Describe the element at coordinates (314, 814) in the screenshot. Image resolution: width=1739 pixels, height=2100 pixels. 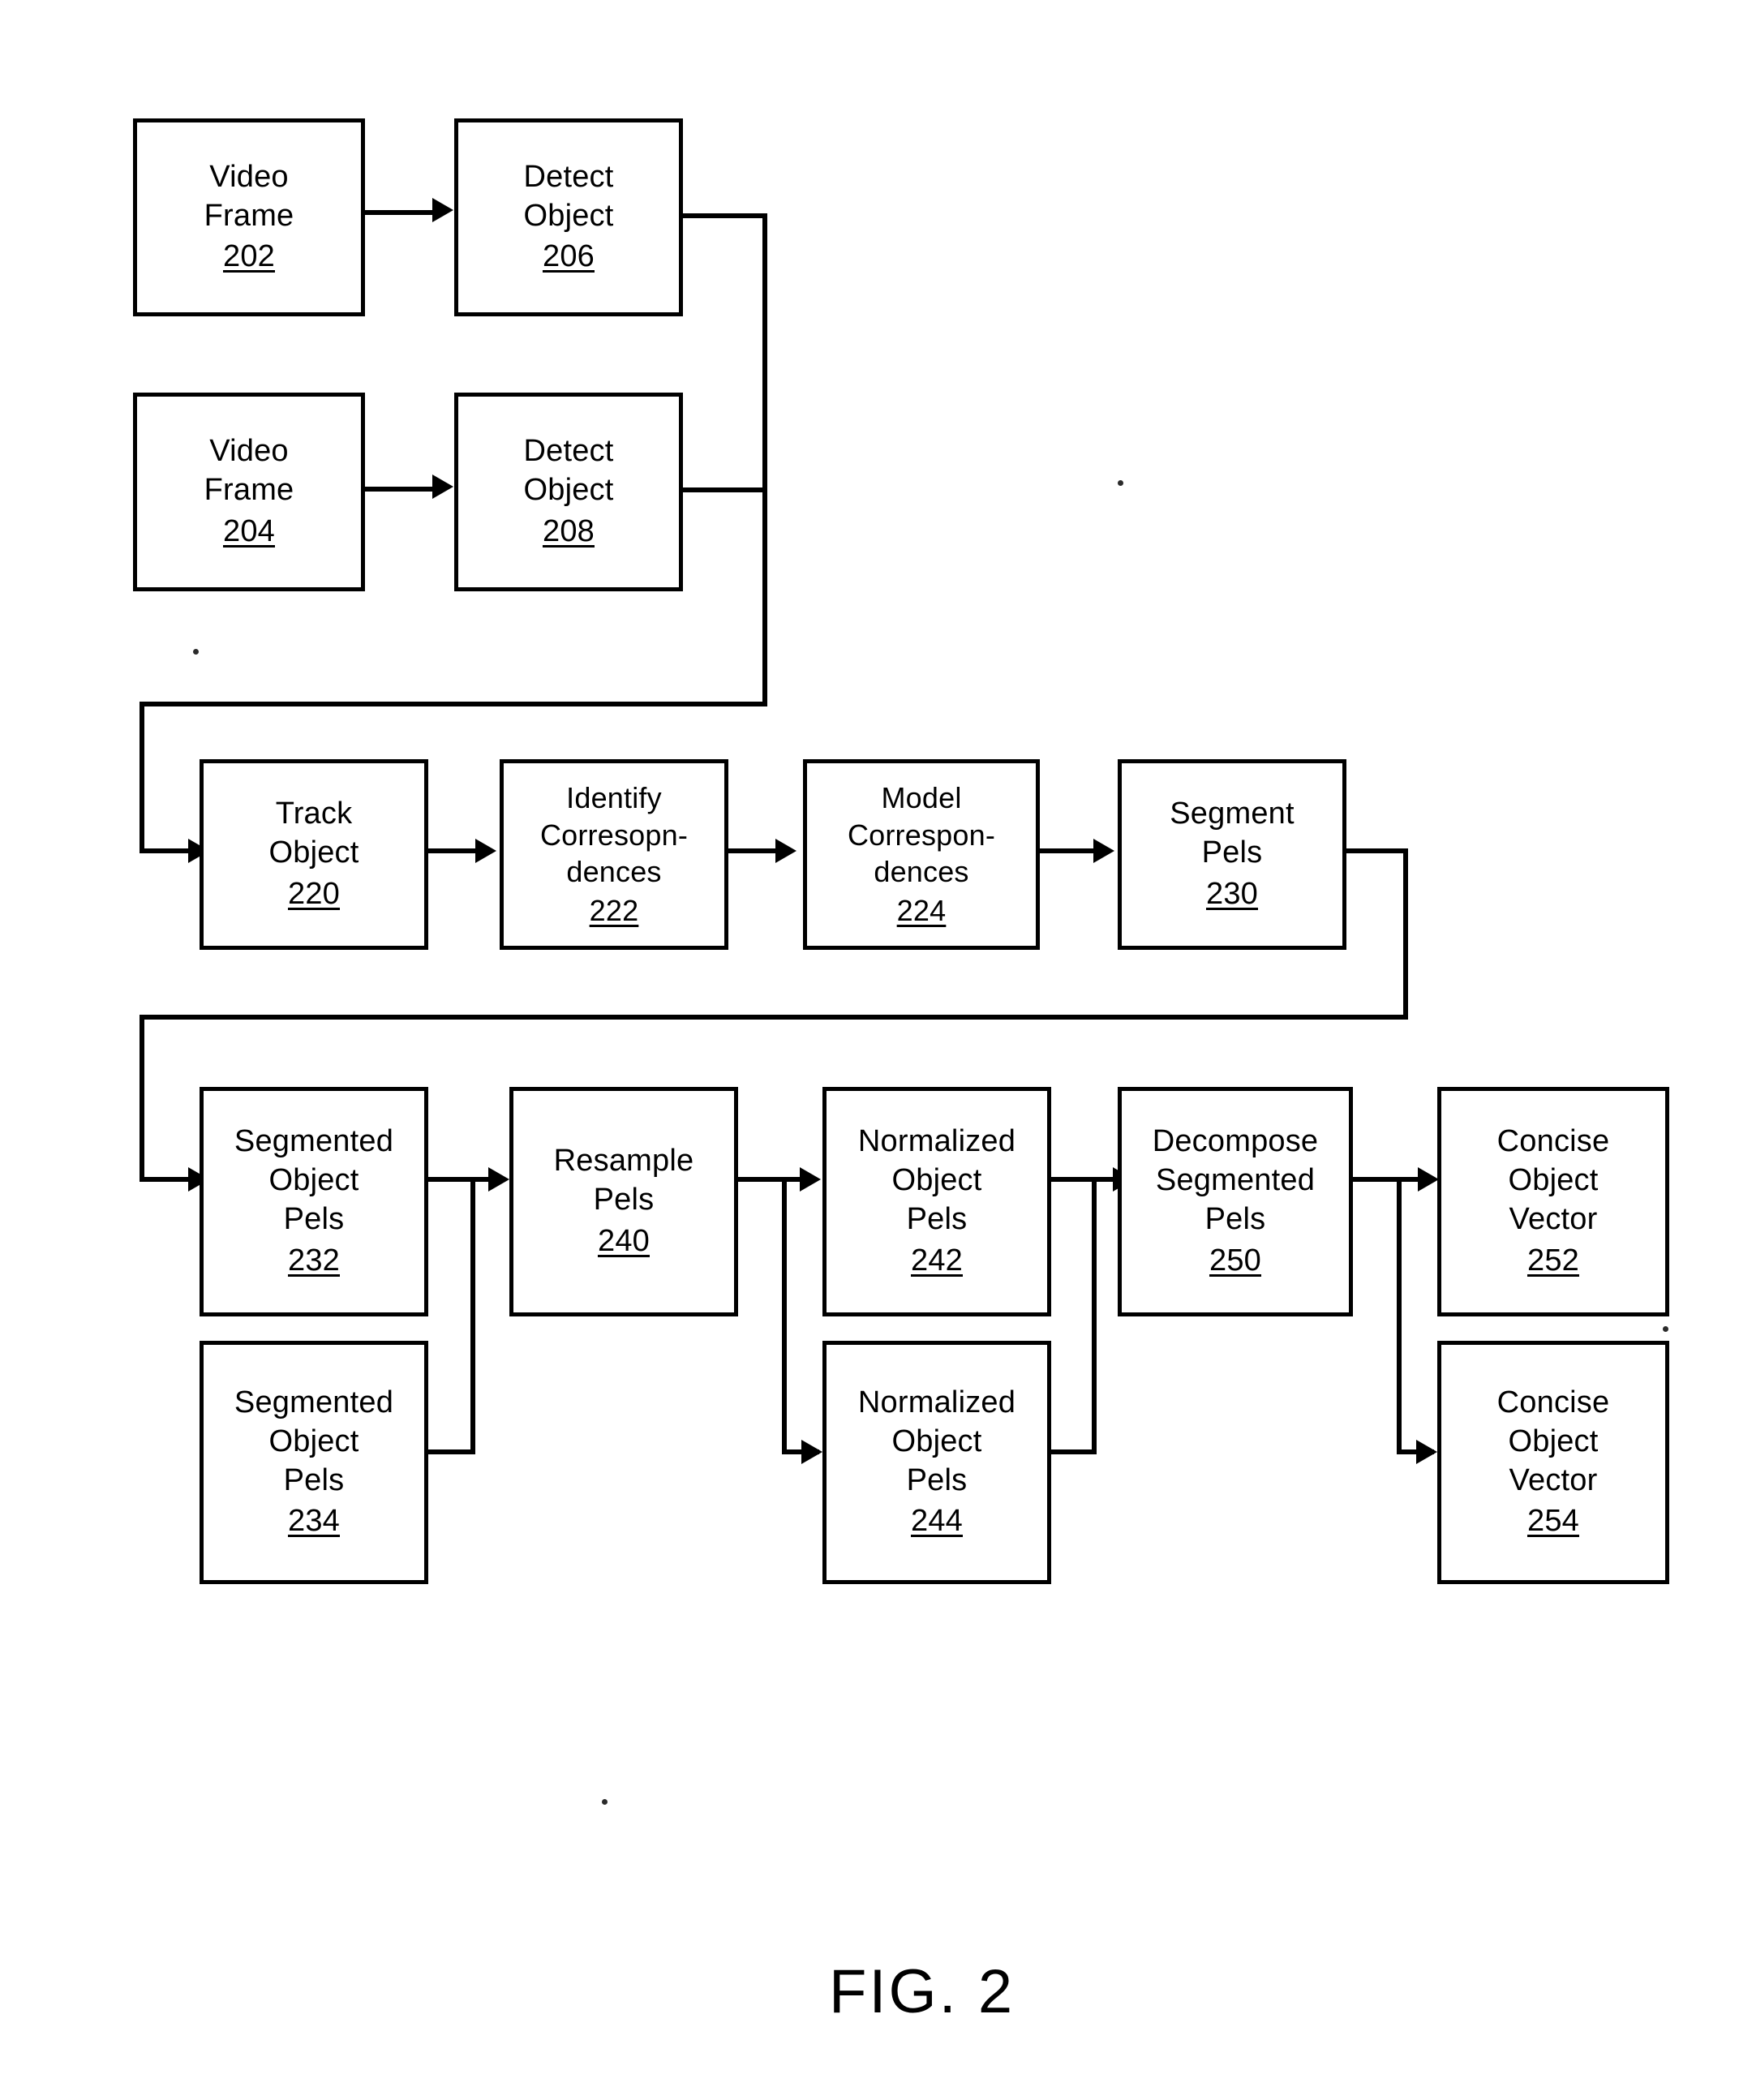
I see `node-label-line: Track` at that location.